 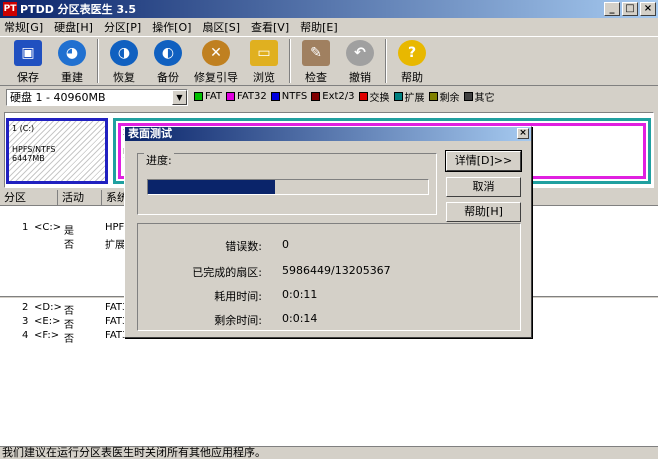 I want to click on dialog-title-bar: 表面测试 ×, so click(x=328, y=134).